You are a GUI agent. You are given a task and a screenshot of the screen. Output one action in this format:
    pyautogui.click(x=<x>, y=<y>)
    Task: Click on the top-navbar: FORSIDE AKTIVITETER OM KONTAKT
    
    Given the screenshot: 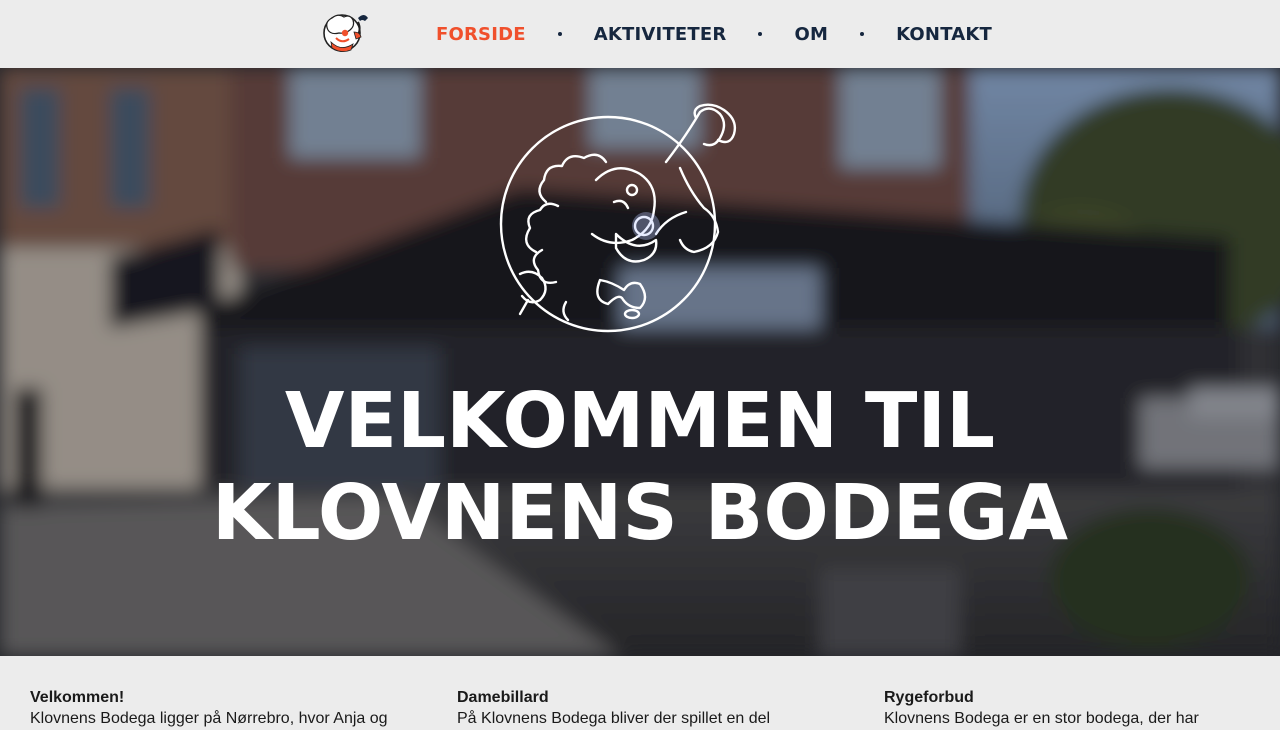 What is the action you would take?
    pyautogui.click(x=640, y=34)
    